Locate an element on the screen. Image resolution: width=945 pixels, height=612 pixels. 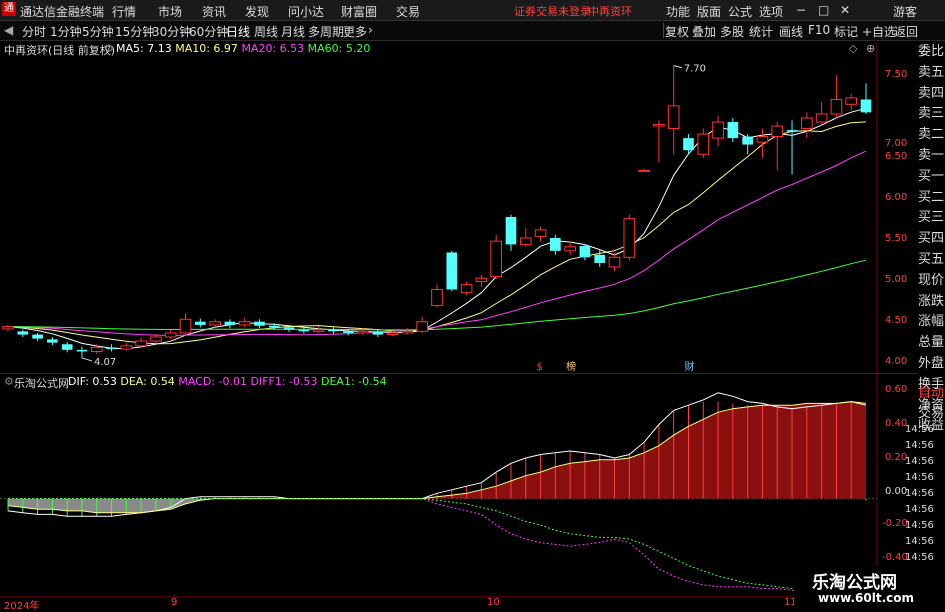
date-label-9: 9 is located at coordinates (174, 602).